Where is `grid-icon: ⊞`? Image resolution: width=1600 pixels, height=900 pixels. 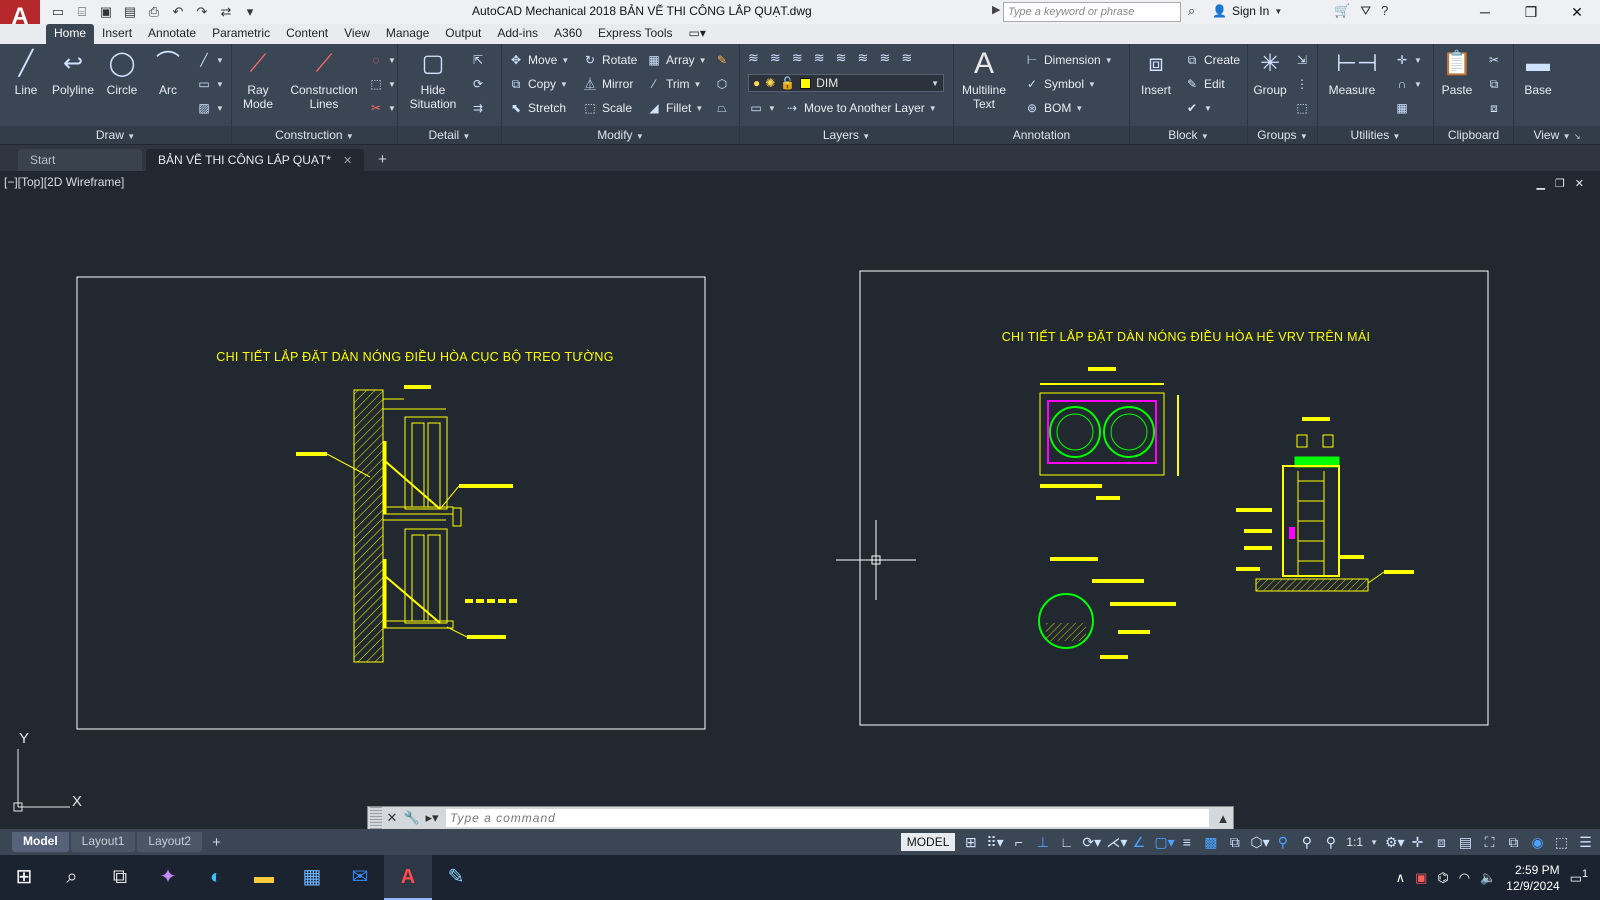
grid-icon: ⊞ is located at coordinates (970, 842).